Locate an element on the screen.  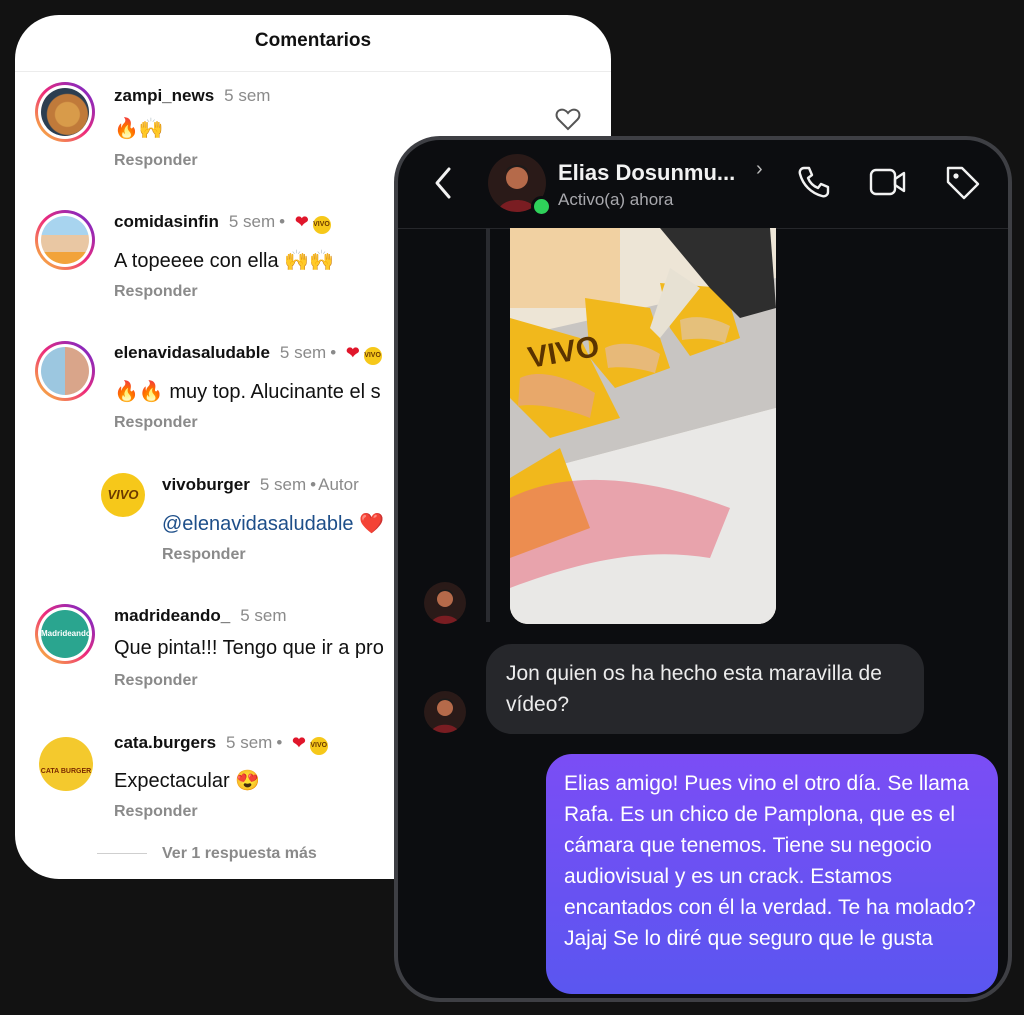
username: comidasinfin is located at coordinates (166, 221).